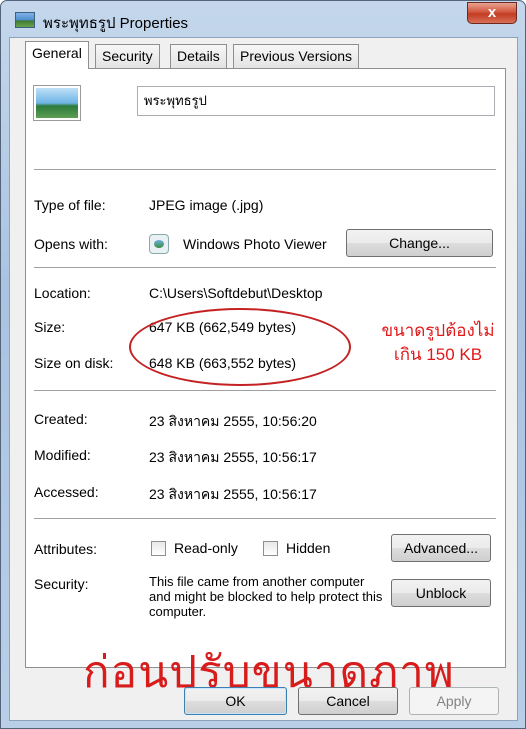 The width and height of the screenshot is (526, 729). What do you see at coordinates (127, 56) in the screenshot?
I see `tab-security: Security` at bounding box center [127, 56].